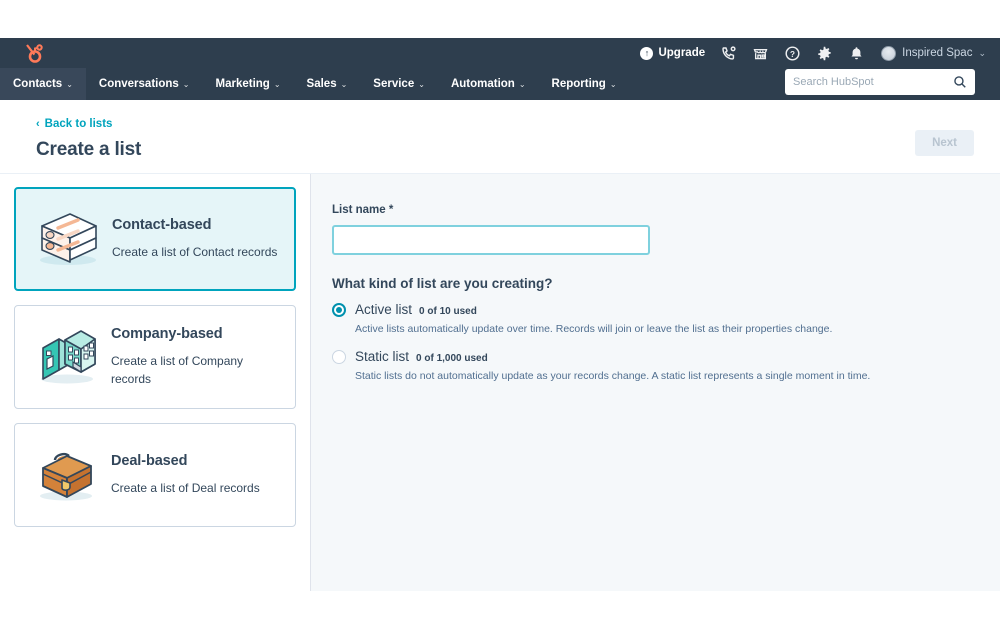 The width and height of the screenshot is (1000, 630). Describe the element at coordinates (394, 84) in the screenshot. I see `nav-tab-label: Service` at that location.